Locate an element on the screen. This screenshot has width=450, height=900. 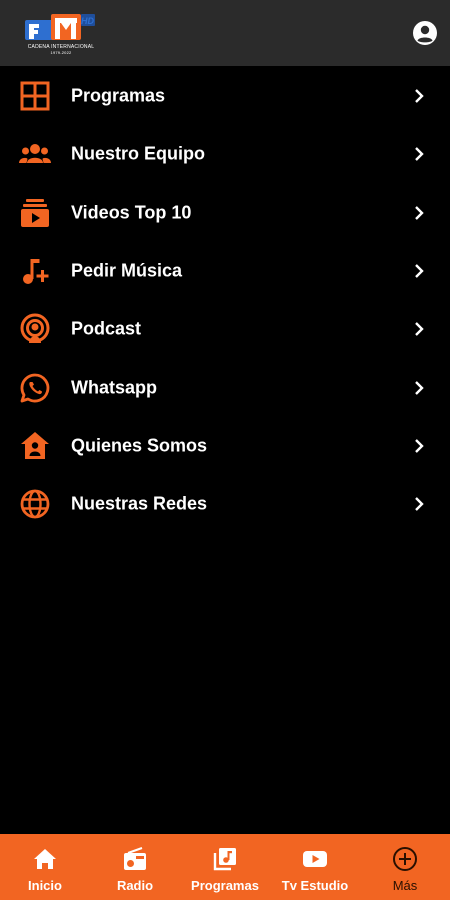
tab-programas: Programas is located at coordinates (225, 867).